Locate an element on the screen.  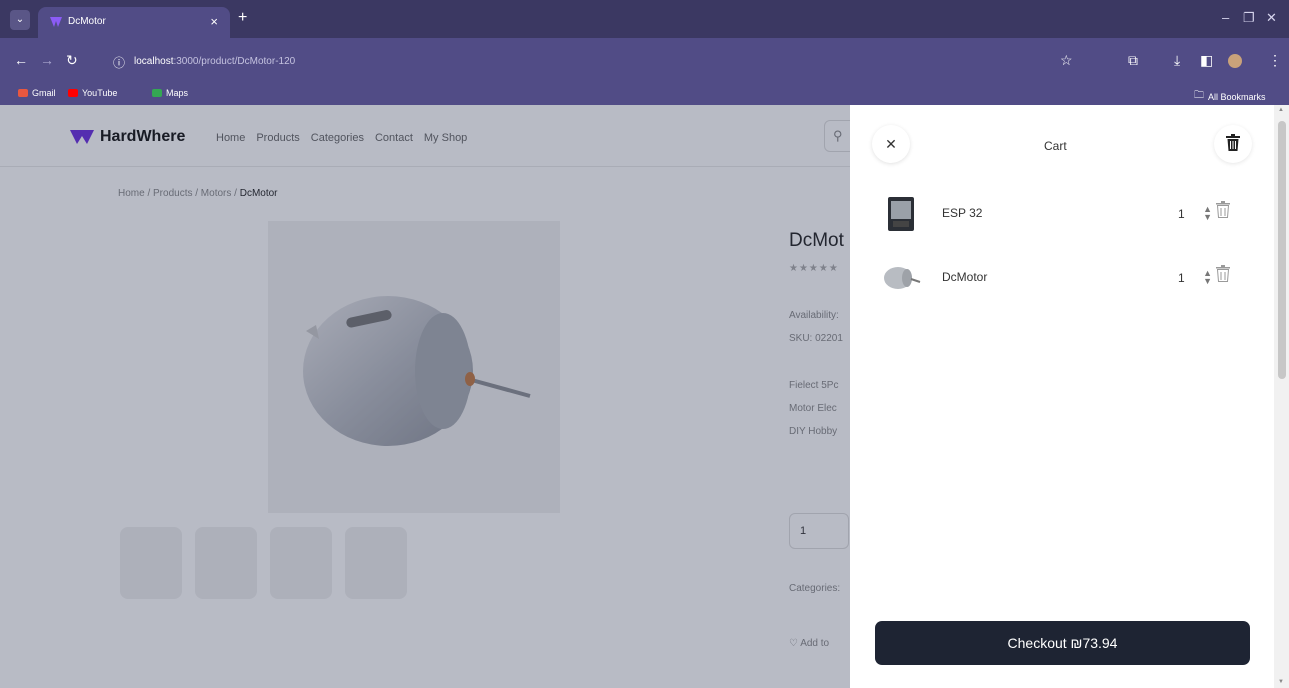
browser-tab: DcMotor × is located at coordinates (134, 22).